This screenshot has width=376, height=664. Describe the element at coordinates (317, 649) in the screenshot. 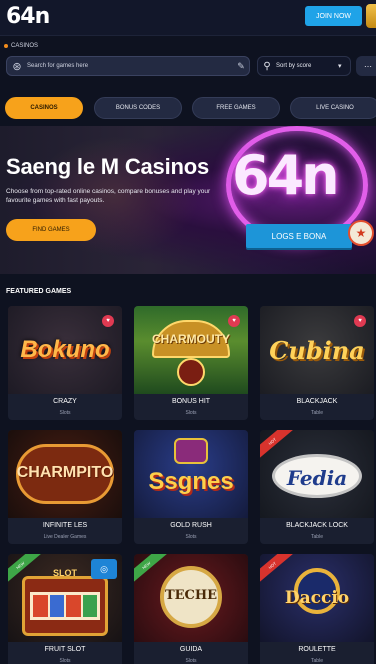

I see `game-name: ROULETTE` at that location.